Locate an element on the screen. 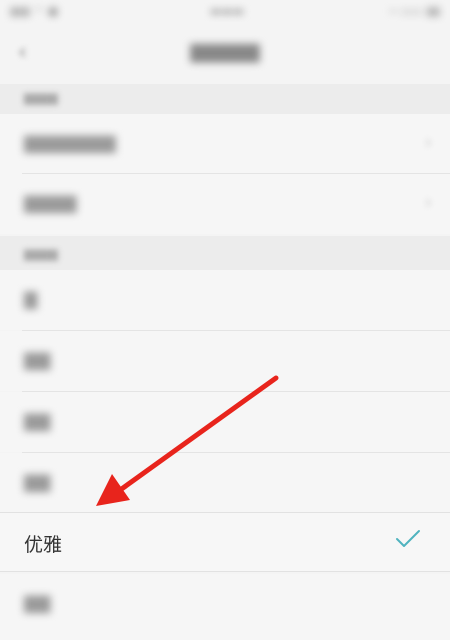 This screenshot has height=640, width=450. option-row-2: ▇▇ is located at coordinates (225, 361).